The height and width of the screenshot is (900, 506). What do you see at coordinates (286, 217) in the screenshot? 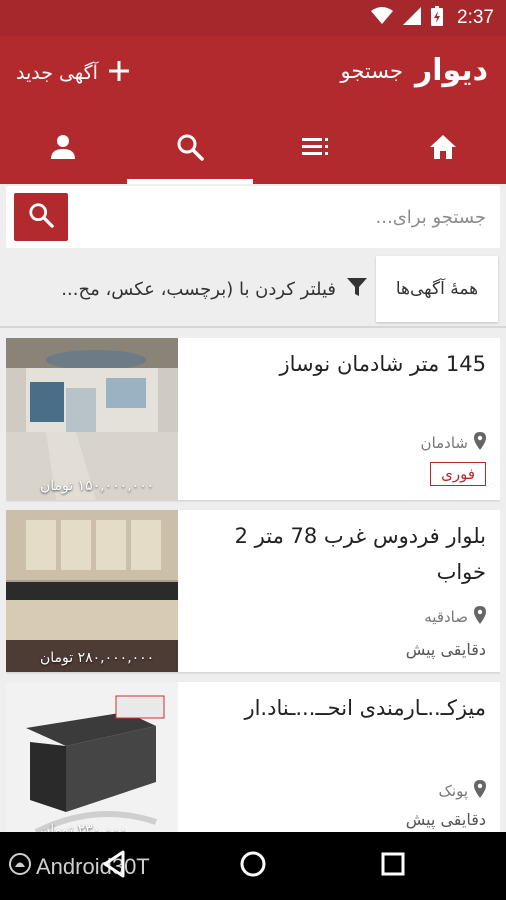
I see `search-input` at bounding box center [286, 217].